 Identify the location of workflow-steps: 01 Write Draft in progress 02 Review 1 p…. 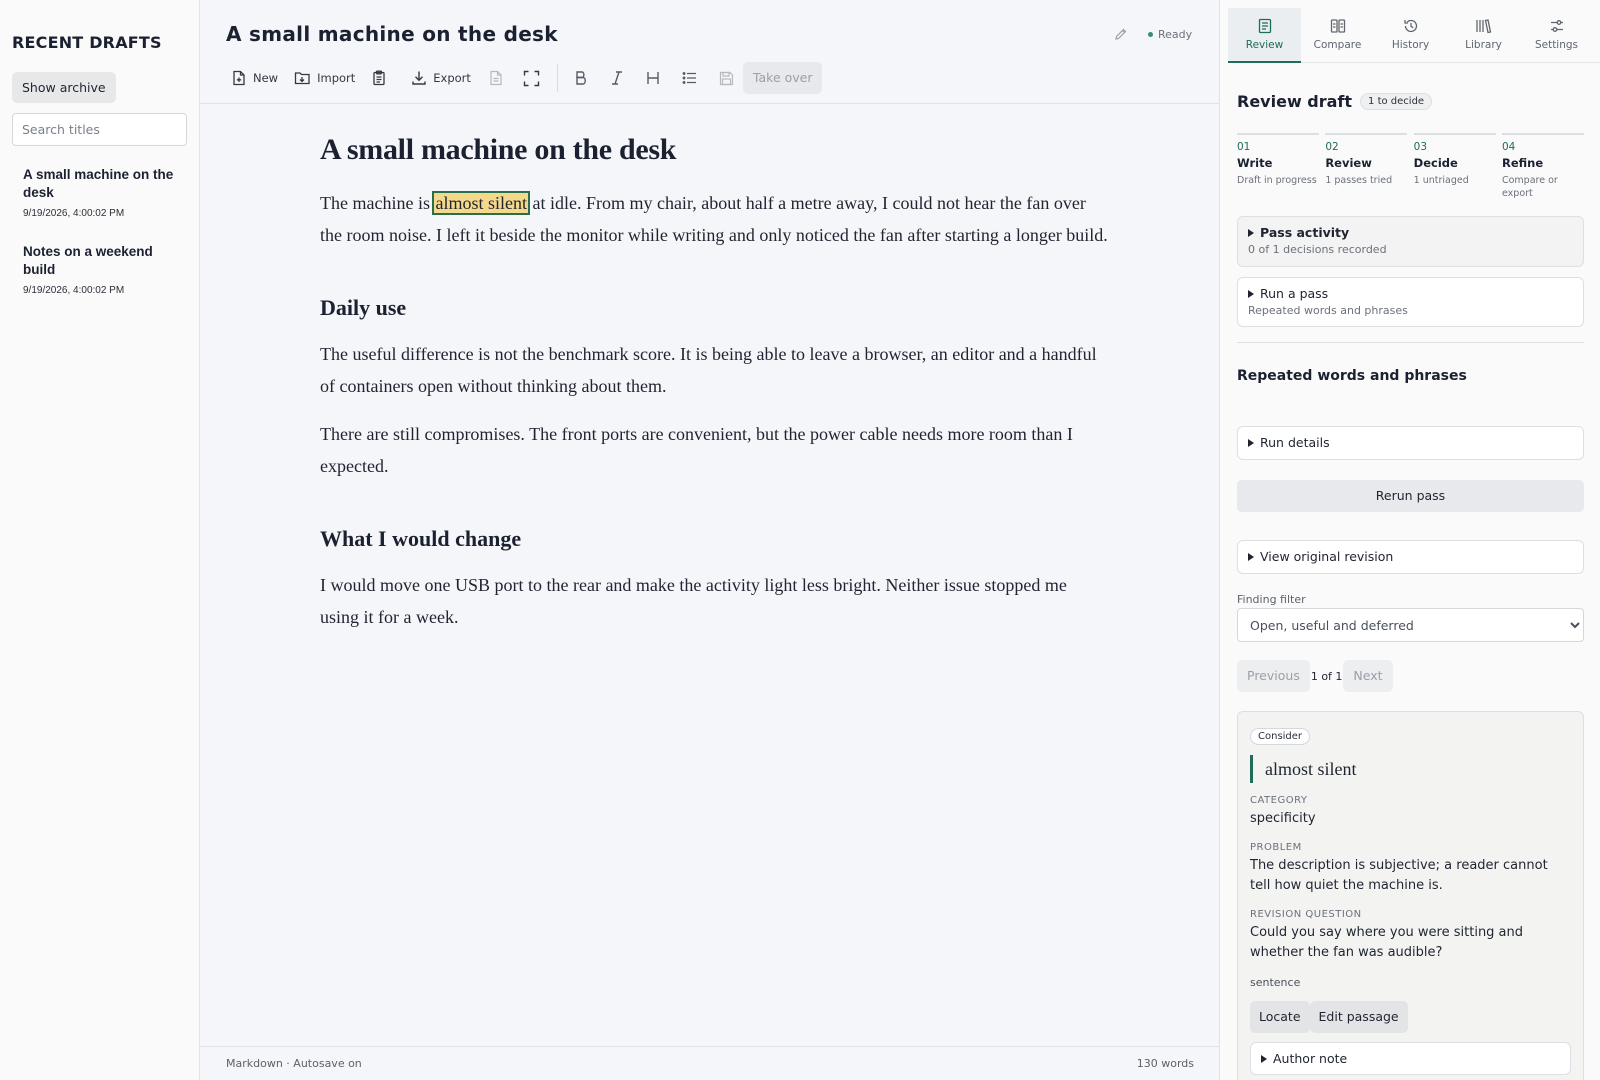
(1410, 166).